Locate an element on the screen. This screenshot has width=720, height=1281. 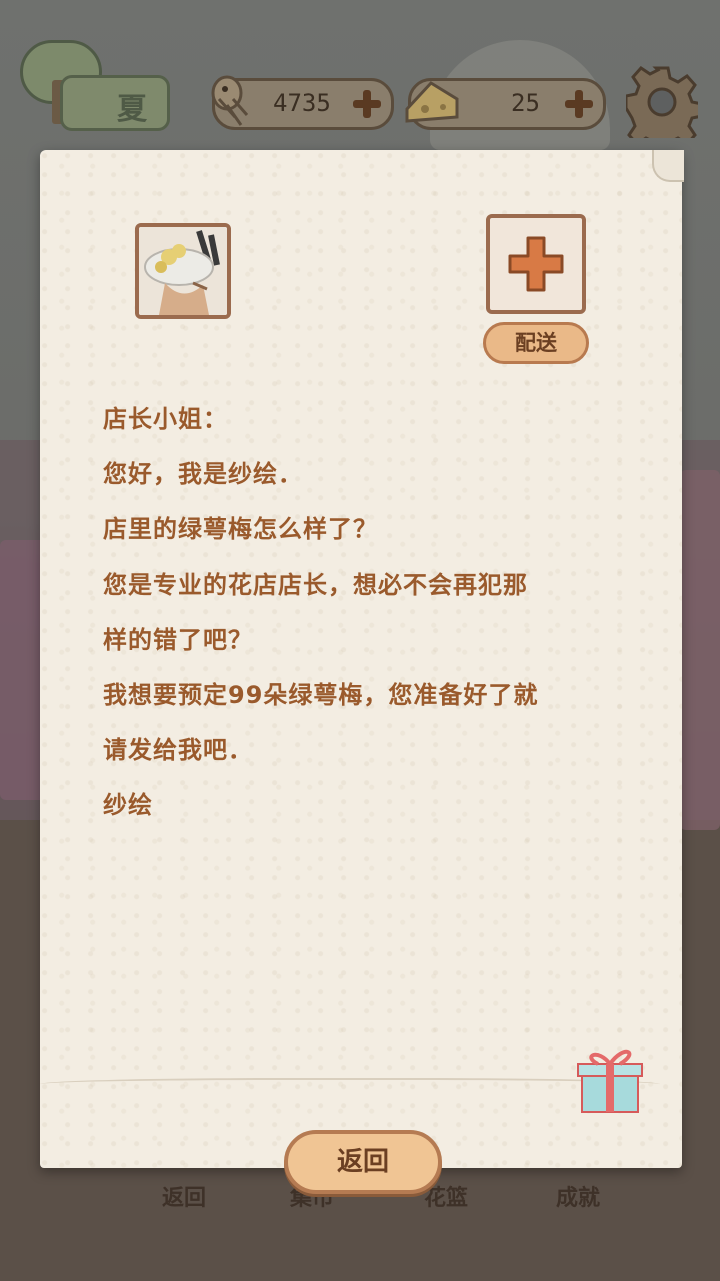
cheese-count: 25 is located at coordinates (525, 103).